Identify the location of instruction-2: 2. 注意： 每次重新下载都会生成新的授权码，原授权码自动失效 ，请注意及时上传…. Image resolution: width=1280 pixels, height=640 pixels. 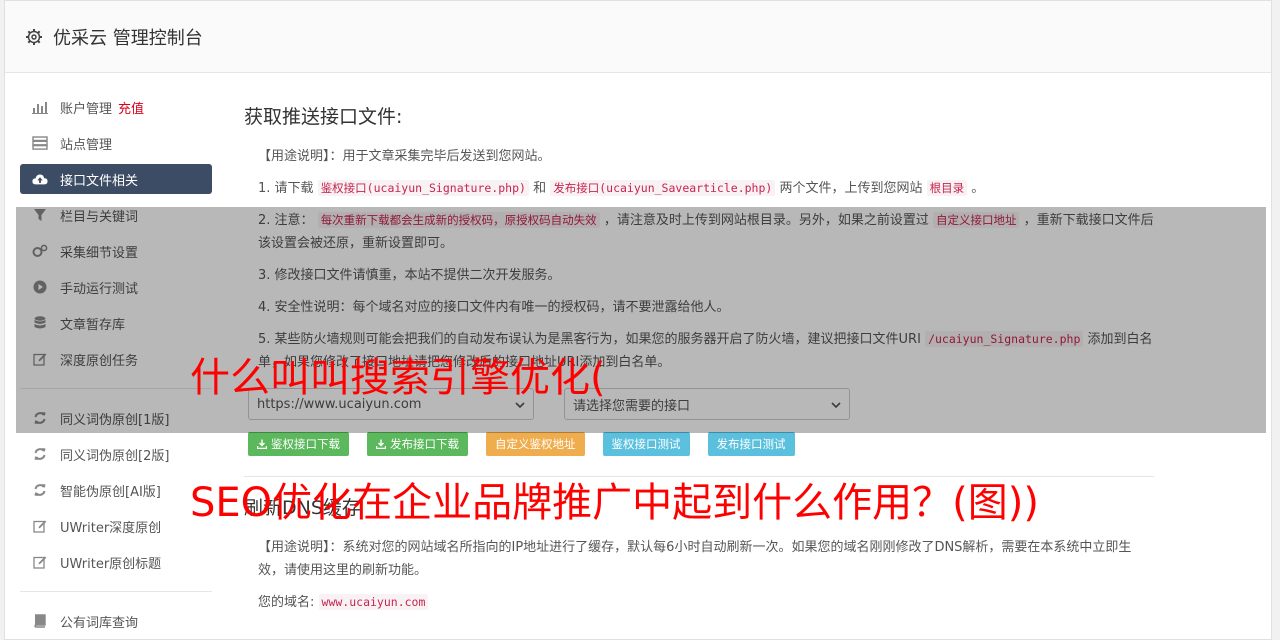
(699, 232).